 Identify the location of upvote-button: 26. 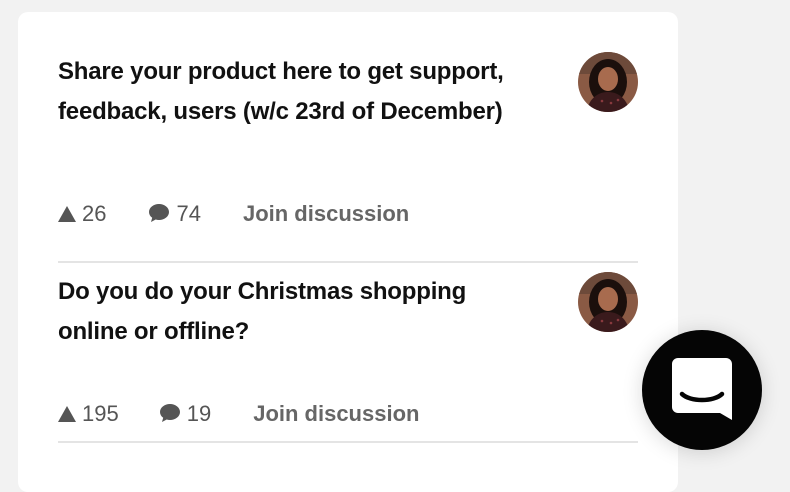
(82, 214).